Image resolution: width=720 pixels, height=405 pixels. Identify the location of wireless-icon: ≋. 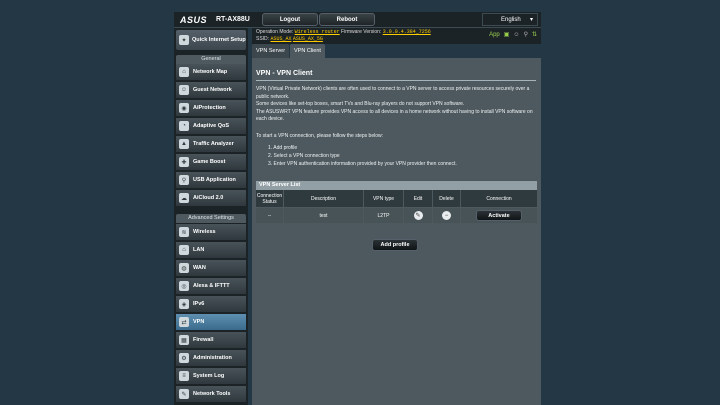
(184, 232).